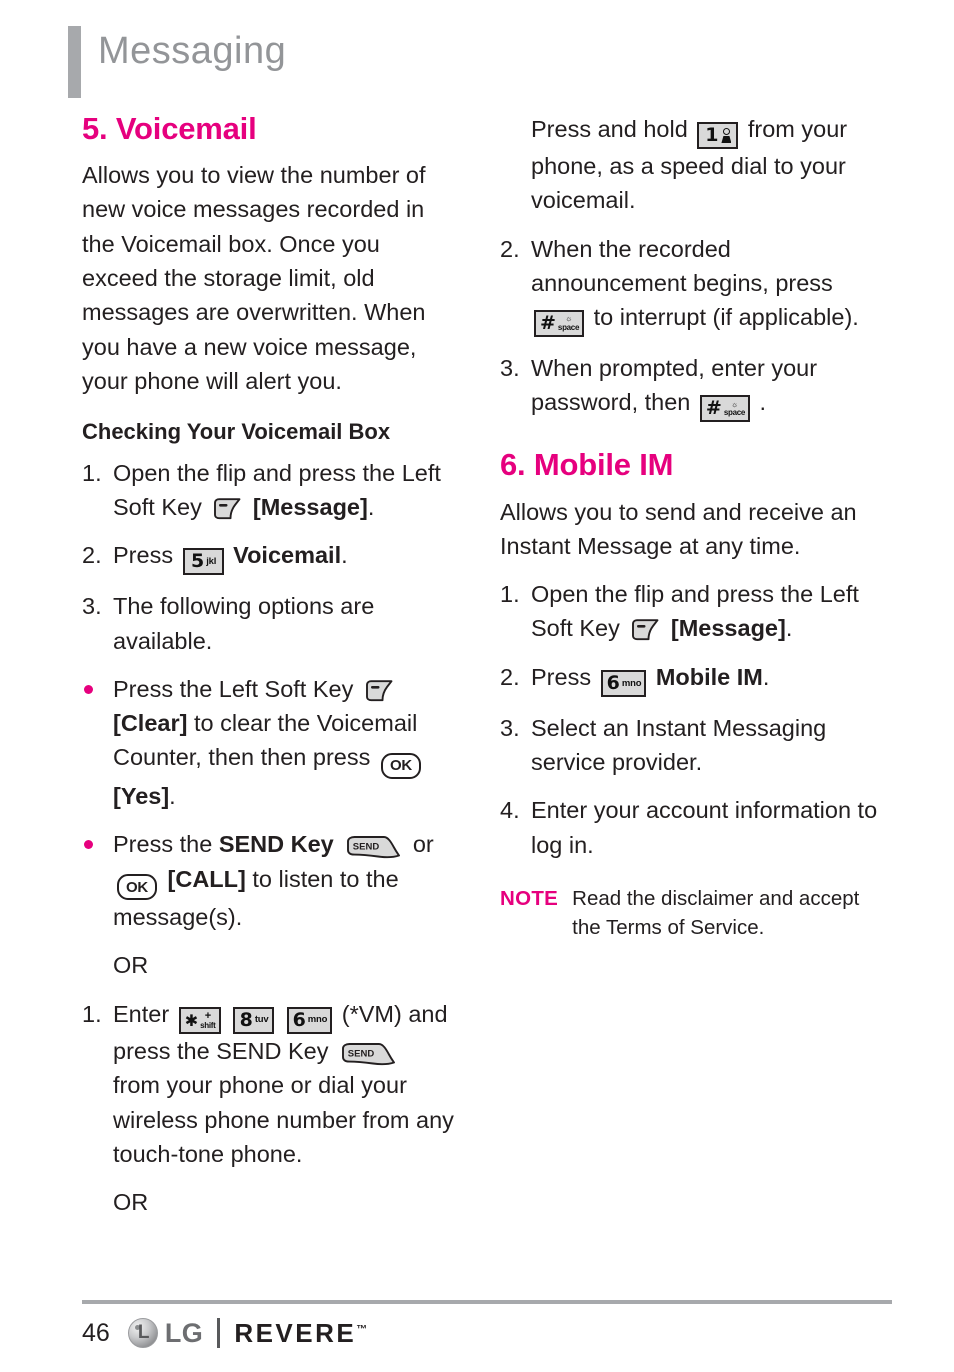 This screenshot has height=1372, width=954. What do you see at coordinates (203, 562) in the screenshot?
I see `key-5-jkl-icon: 5 jkl` at bounding box center [203, 562].